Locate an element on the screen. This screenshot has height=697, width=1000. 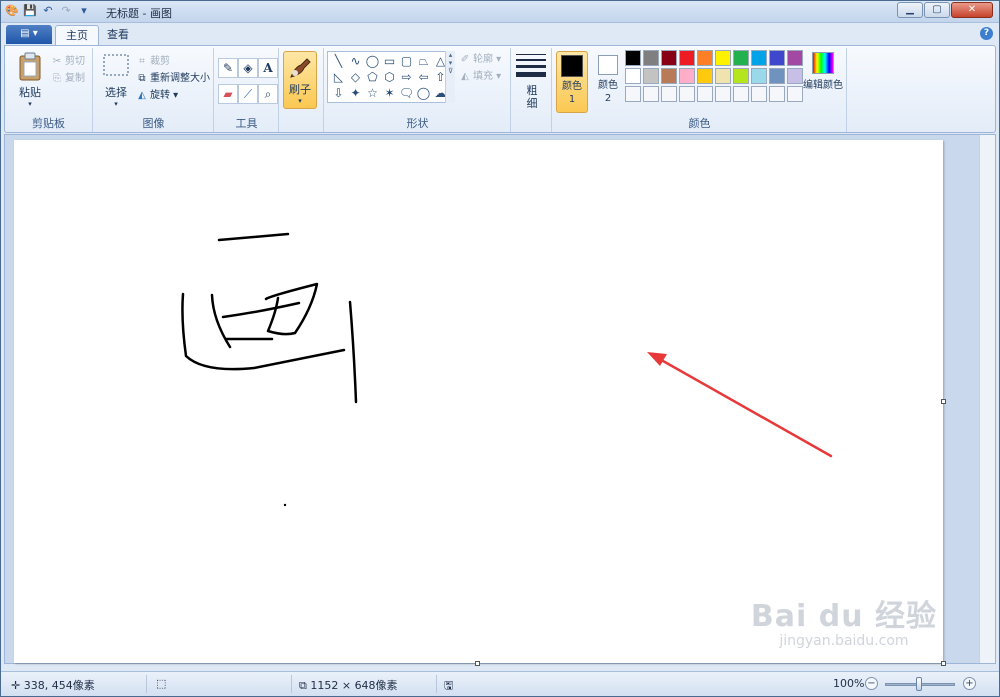
zoom-in-button: + is located at coordinates (969, 683).